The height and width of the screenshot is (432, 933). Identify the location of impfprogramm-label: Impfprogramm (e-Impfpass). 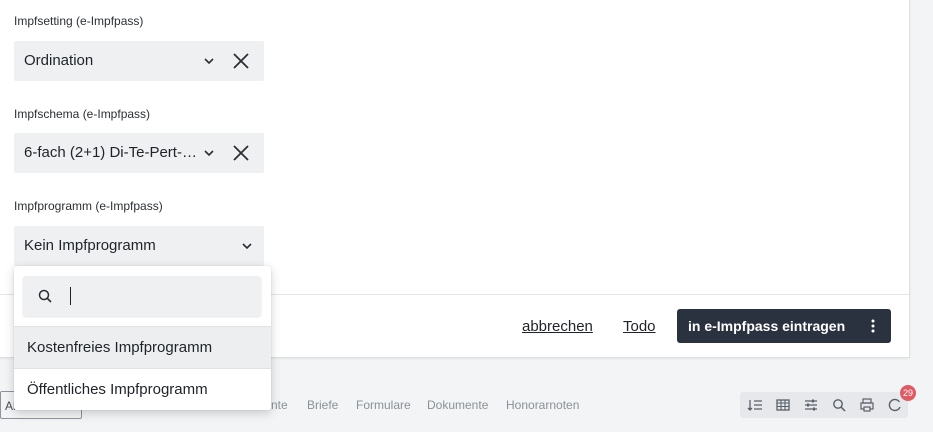
(88, 206).